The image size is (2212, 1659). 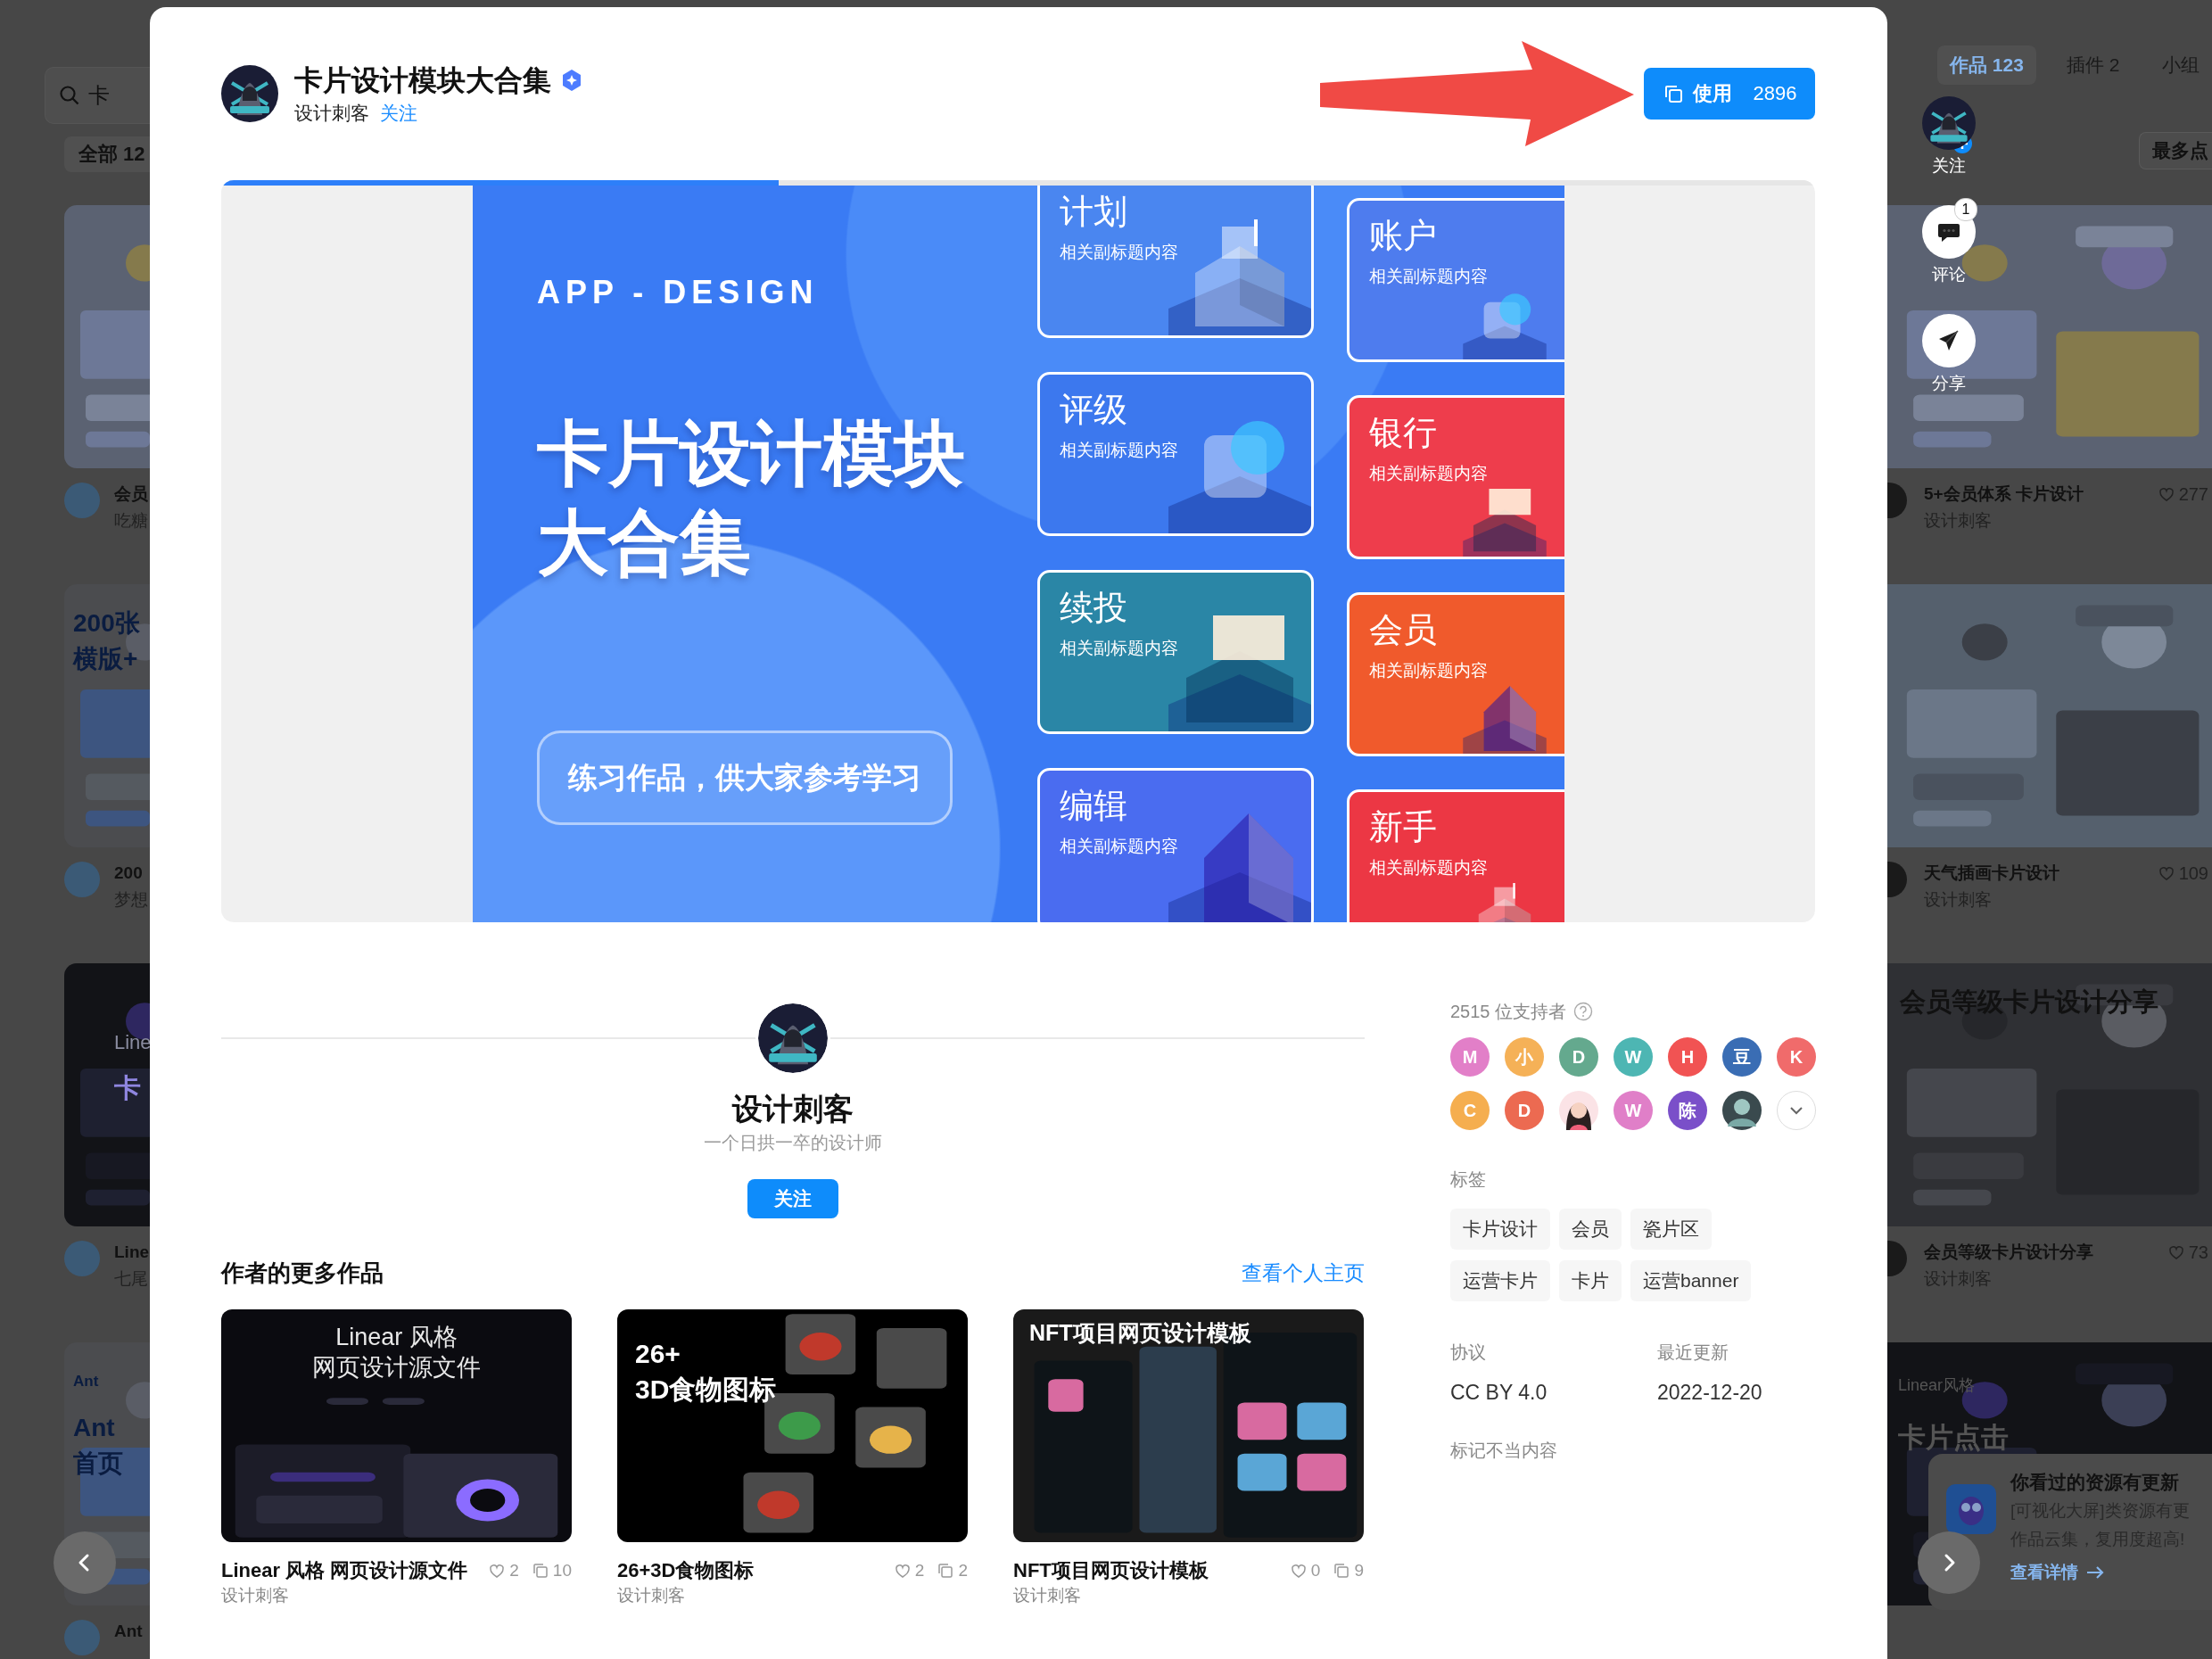 What do you see at coordinates (1693, 1353) in the screenshot?
I see `meta-label: 最近更新` at bounding box center [1693, 1353].